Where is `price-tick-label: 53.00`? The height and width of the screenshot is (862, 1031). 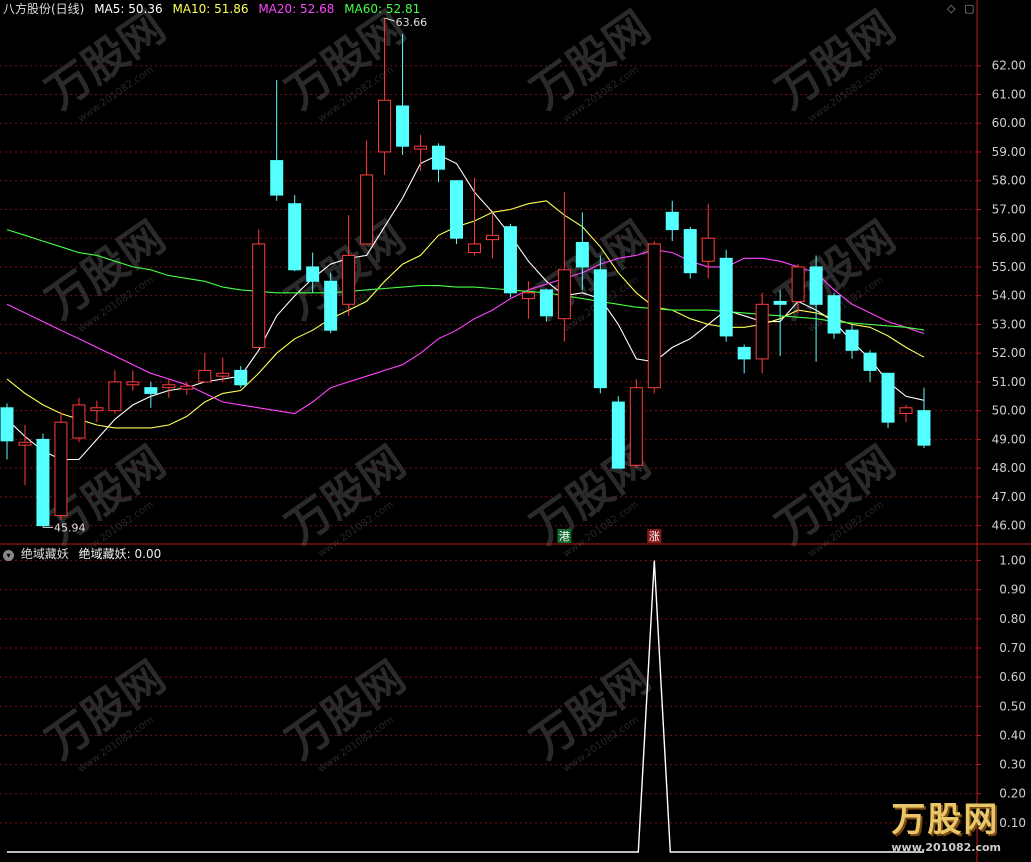 price-tick-label: 53.00 is located at coordinates (1009, 324).